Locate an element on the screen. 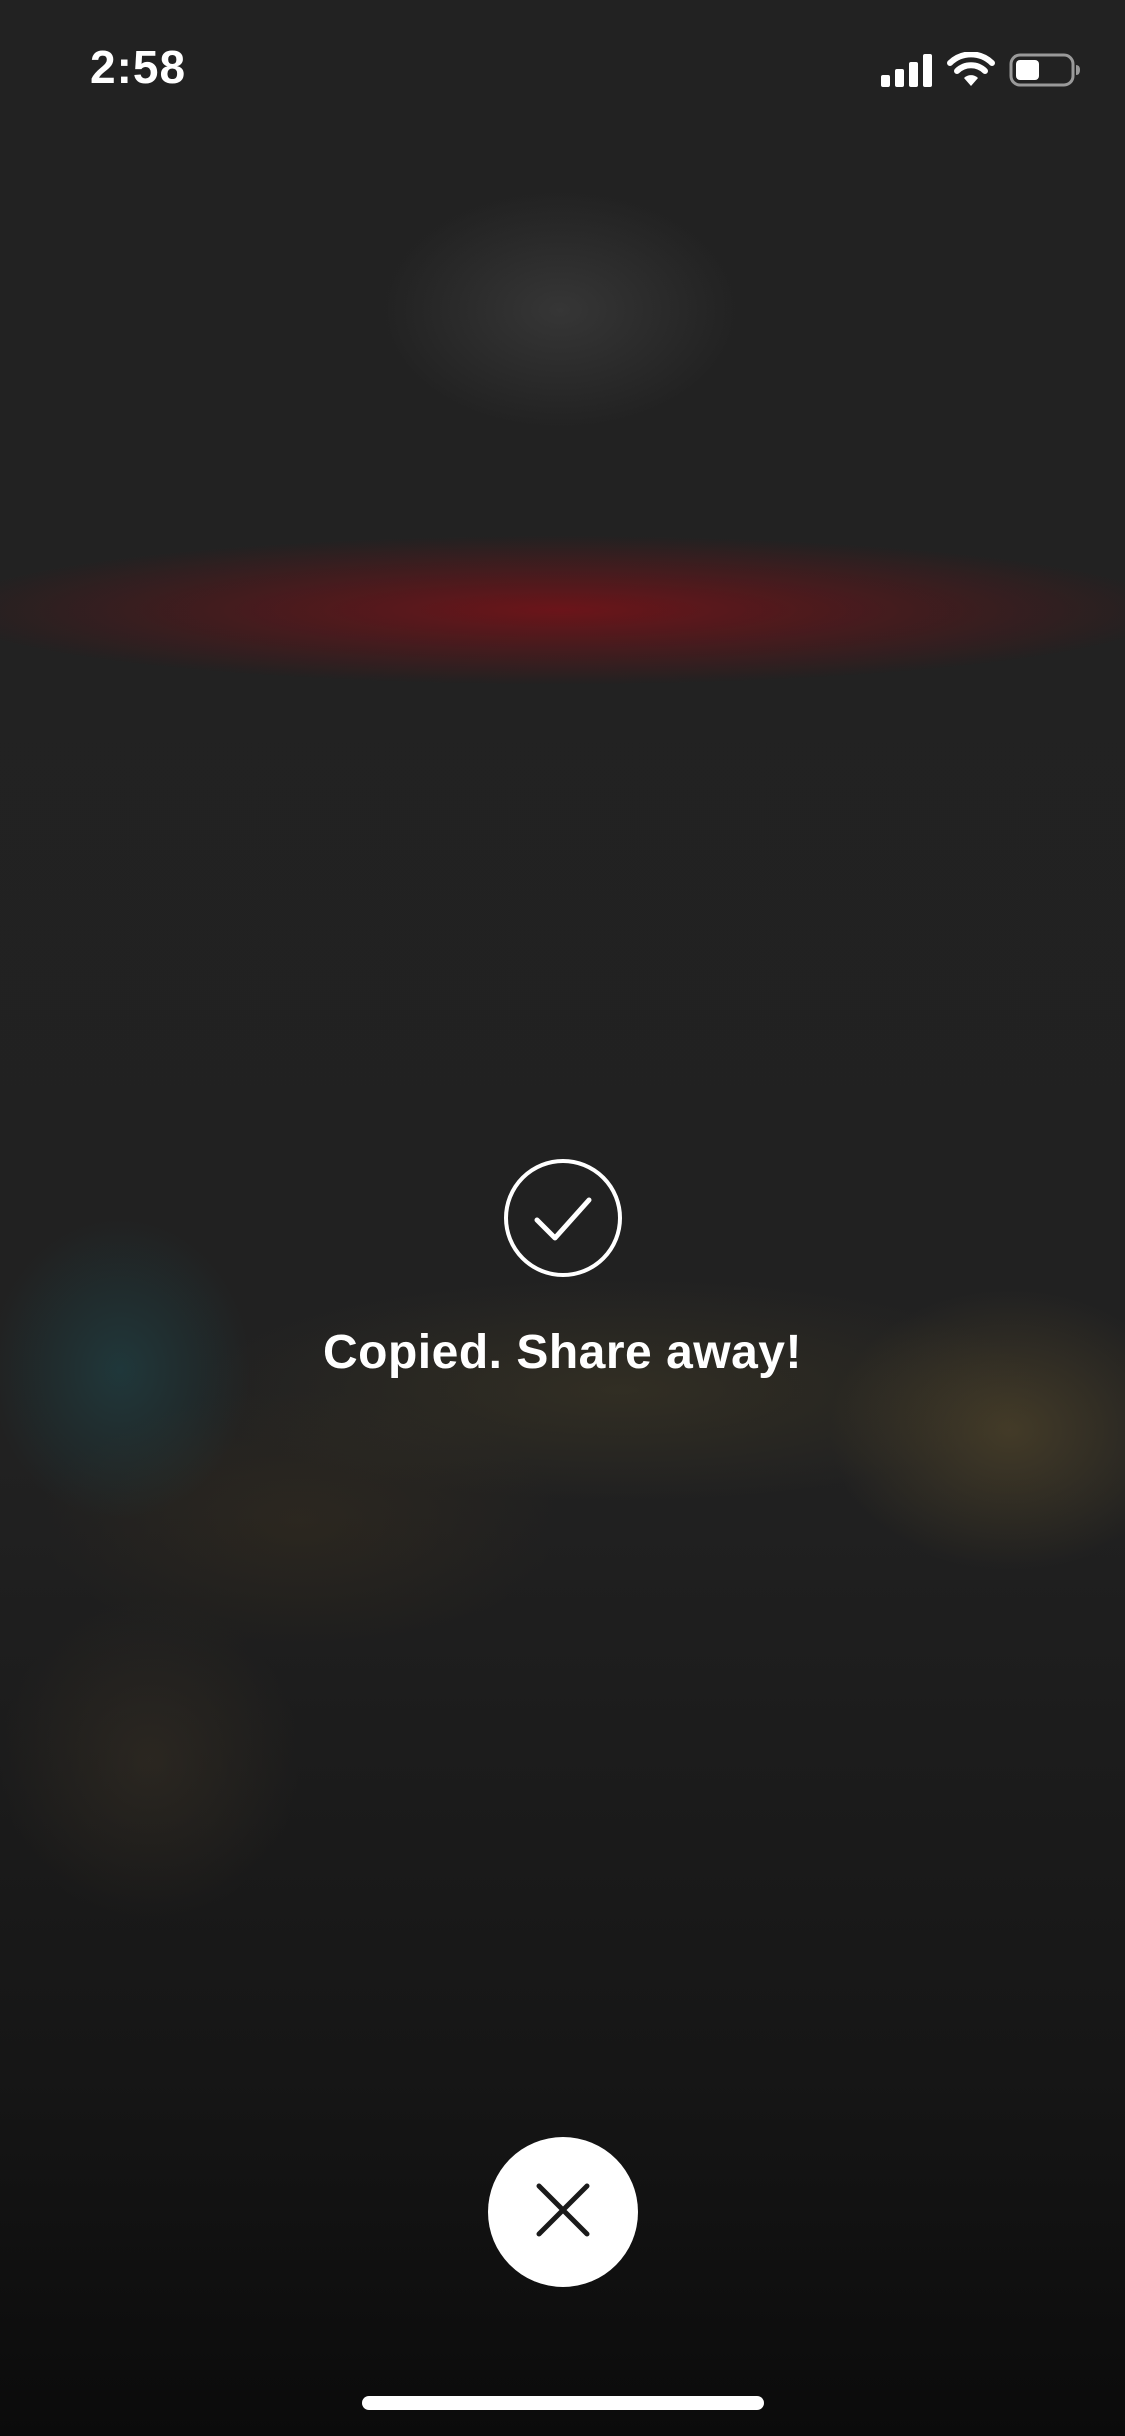 The width and height of the screenshot is (1125, 2436). battery-icon is located at coordinates (1045, 70).